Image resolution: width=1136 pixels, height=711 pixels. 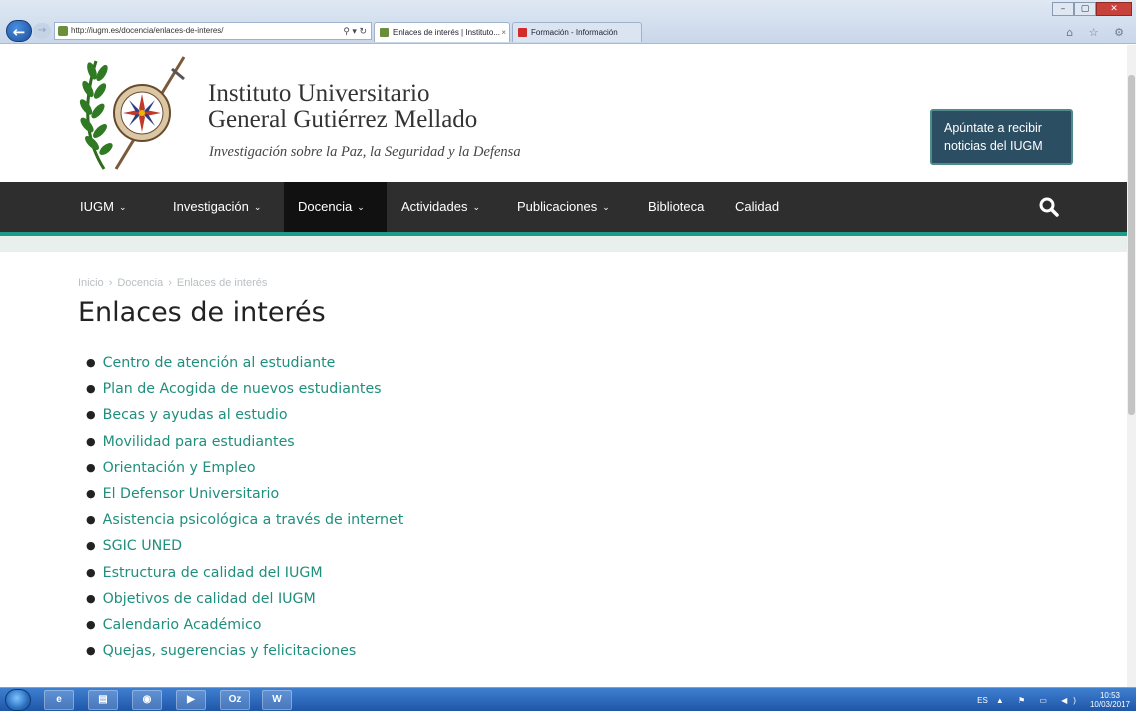 I want to click on window-controls: – ▢ ✕, so click(x=1092, y=9).